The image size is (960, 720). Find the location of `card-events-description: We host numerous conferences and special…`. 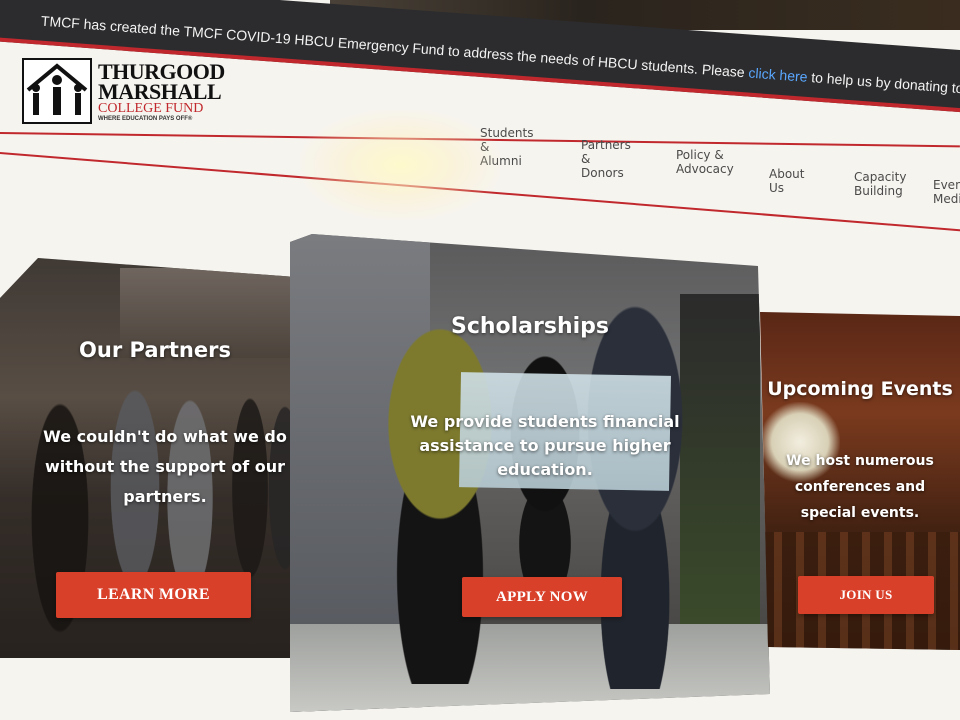

card-events-description: We host numerous conferences and special… is located at coordinates (860, 487).